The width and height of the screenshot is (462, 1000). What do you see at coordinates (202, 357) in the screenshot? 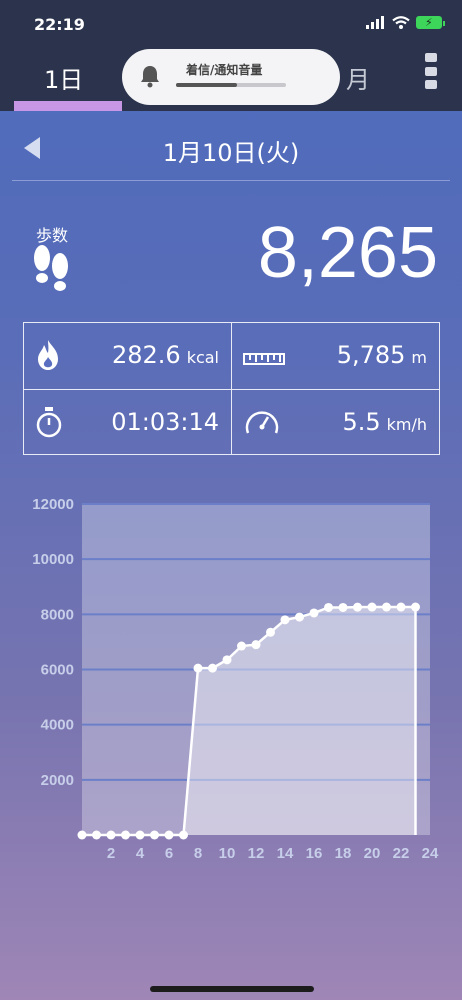
I see `calories-unit: kcal` at bounding box center [202, 357].